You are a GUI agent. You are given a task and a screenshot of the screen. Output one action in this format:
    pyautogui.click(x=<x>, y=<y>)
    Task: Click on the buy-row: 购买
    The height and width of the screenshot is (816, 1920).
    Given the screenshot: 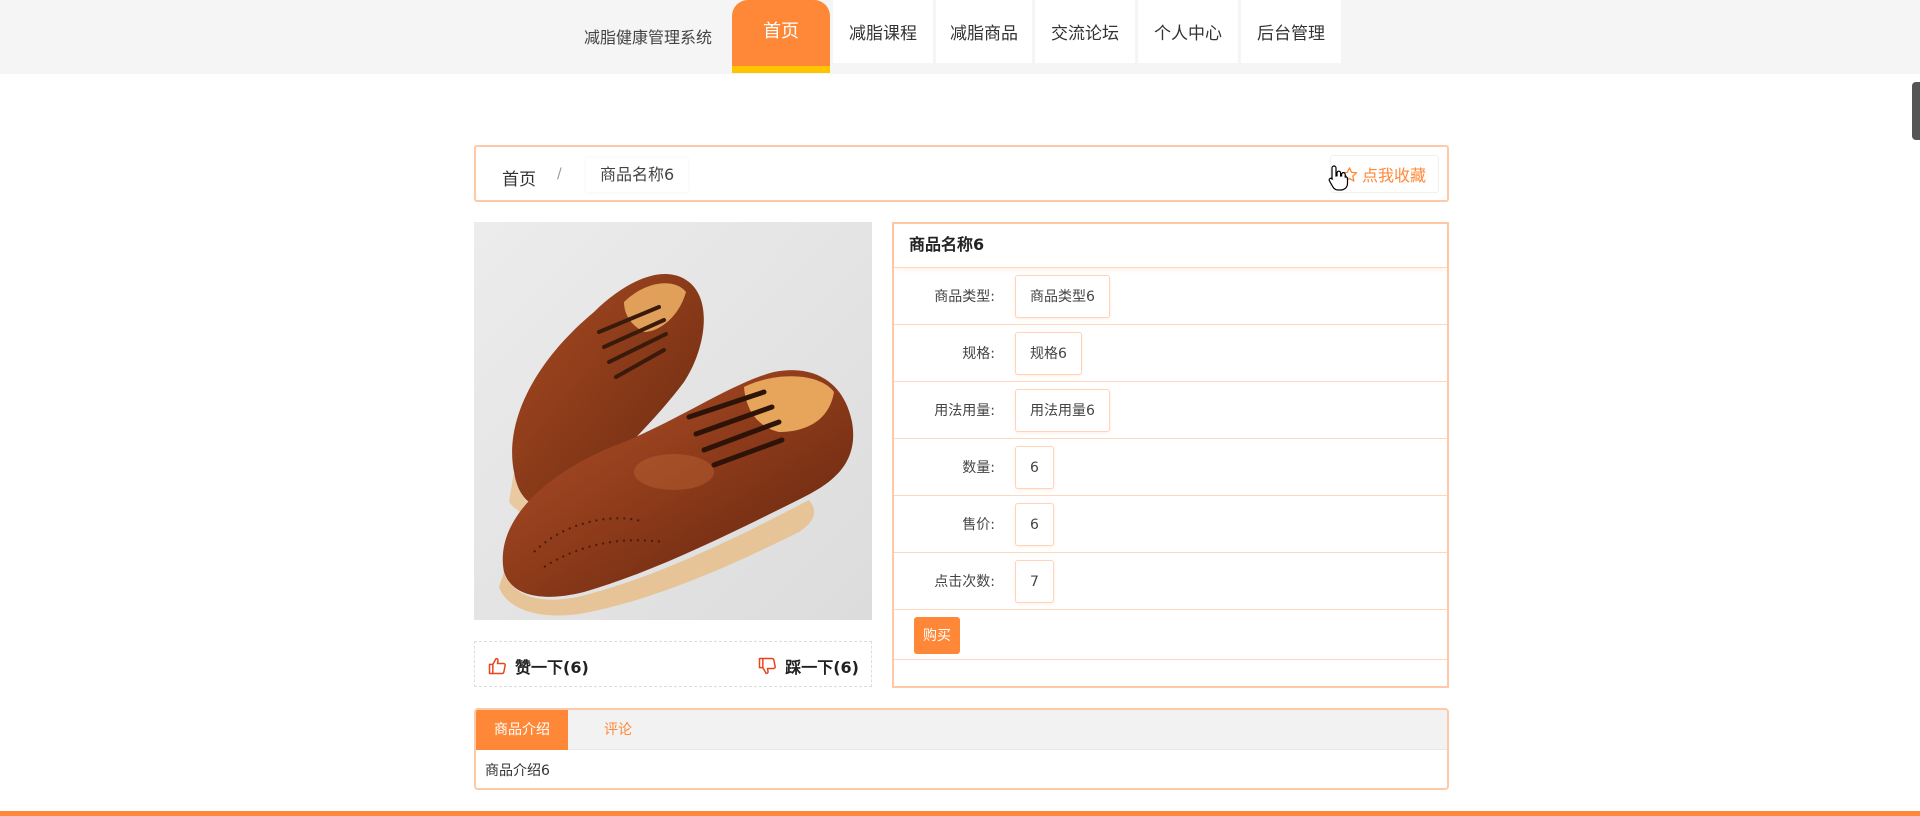 What is the action you would take?
    pyautogui.click(x=1170, y=635)
    